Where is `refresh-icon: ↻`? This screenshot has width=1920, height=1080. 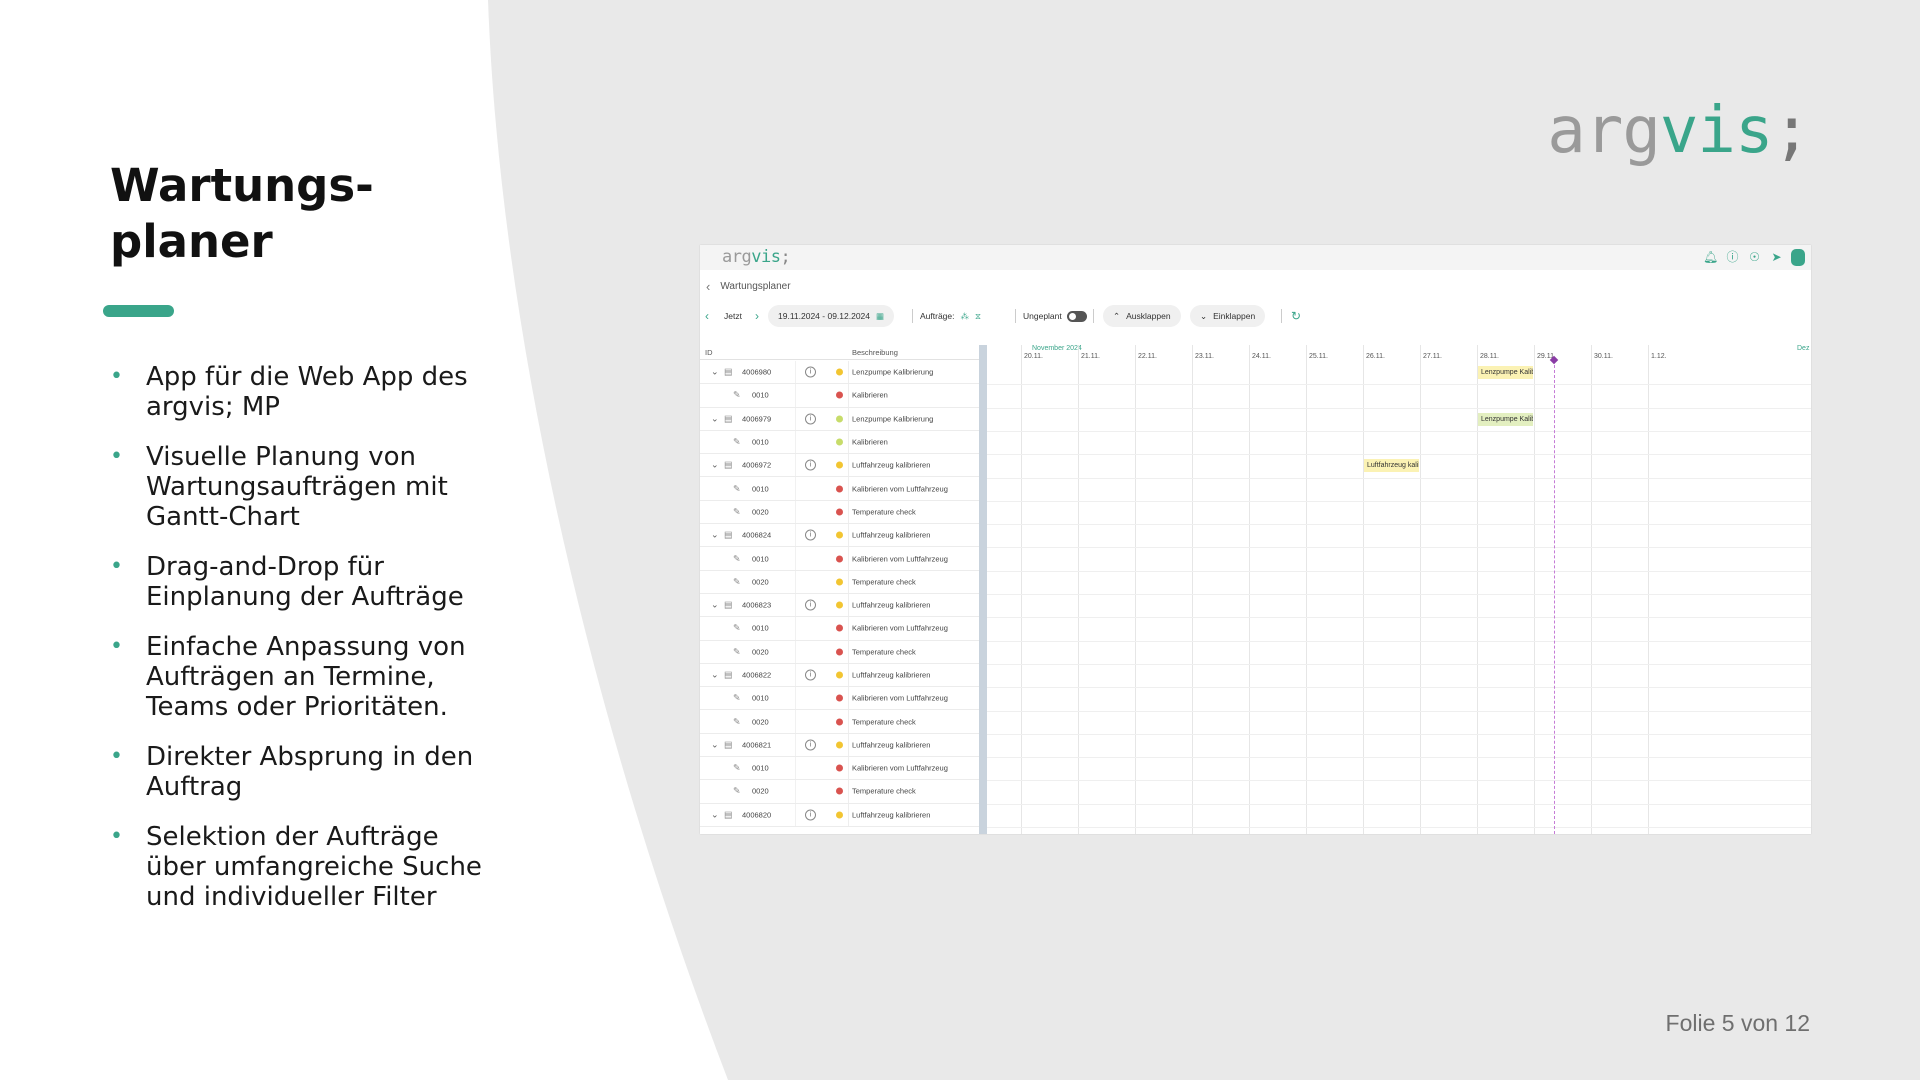 refresh-icon: ↻ is located at coordinates (1296, 316).